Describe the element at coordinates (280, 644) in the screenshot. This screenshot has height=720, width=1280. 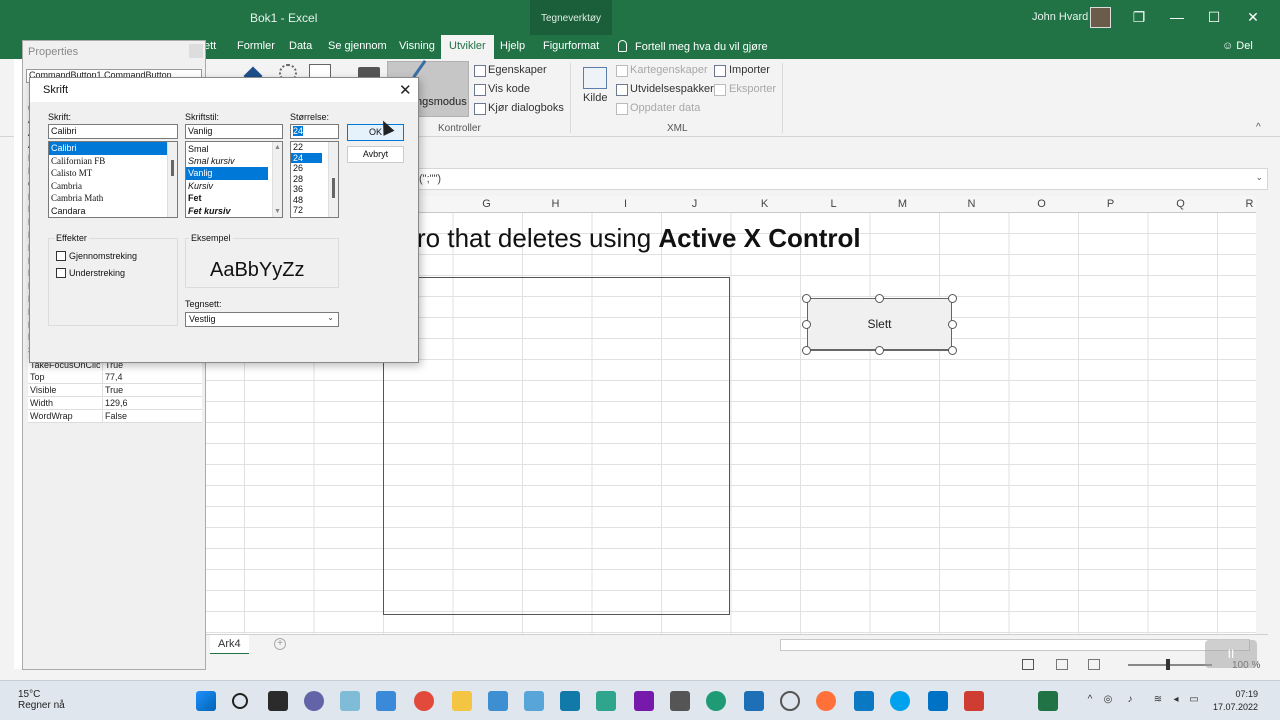
I see `add-sheet-button: +` at that location.